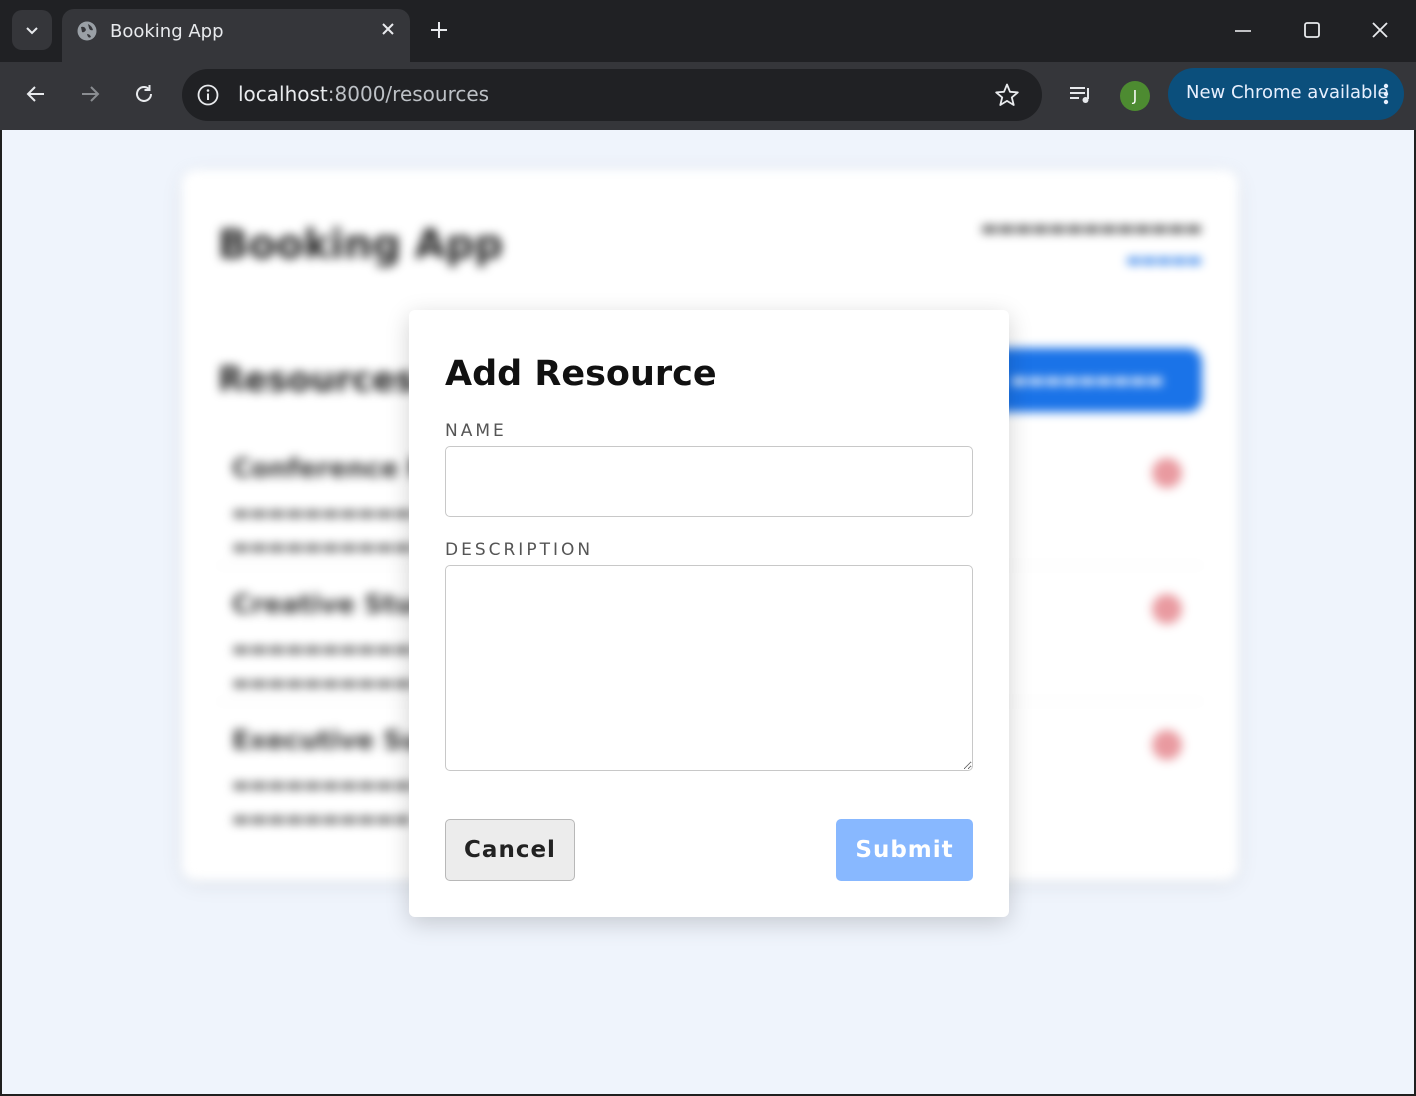 The width and height of the screenshot is (1416, 1096). I want to click on tab-search-button, so click(32, 30).